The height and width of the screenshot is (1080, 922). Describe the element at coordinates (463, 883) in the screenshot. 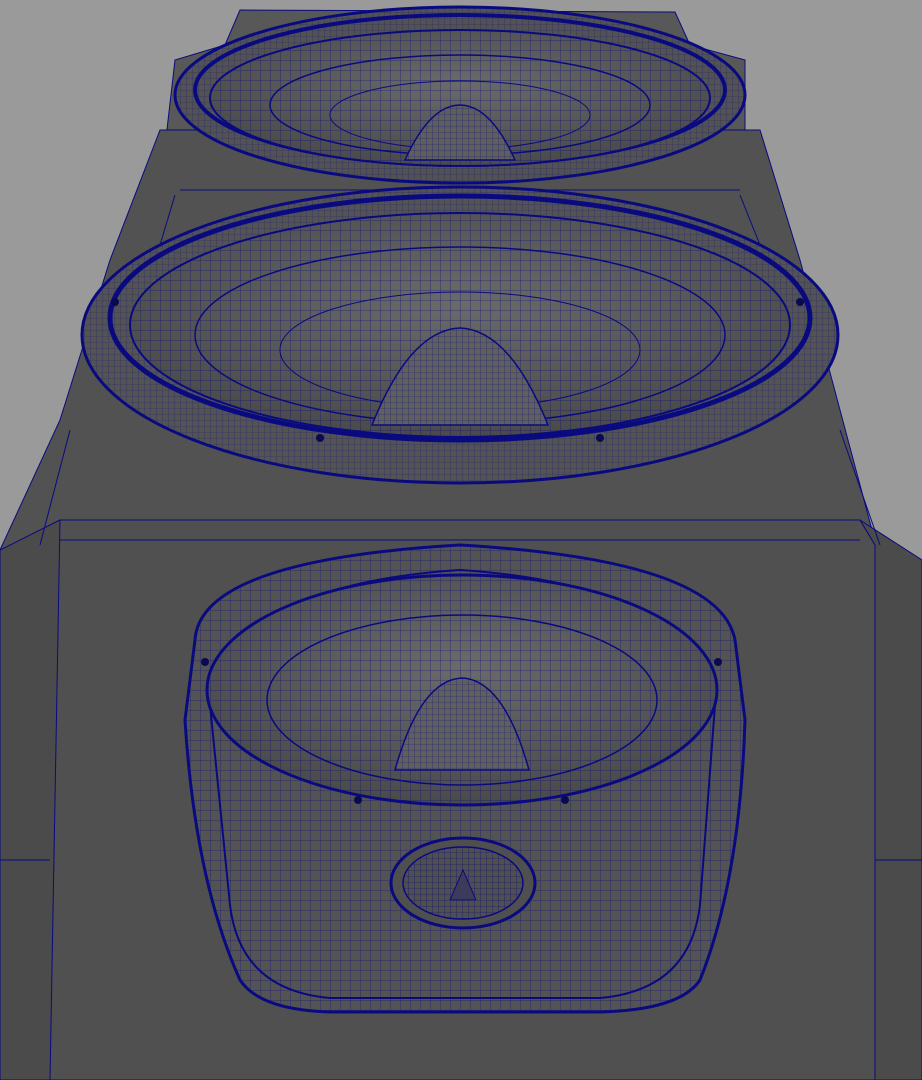

I see `driver-badge` at that location.